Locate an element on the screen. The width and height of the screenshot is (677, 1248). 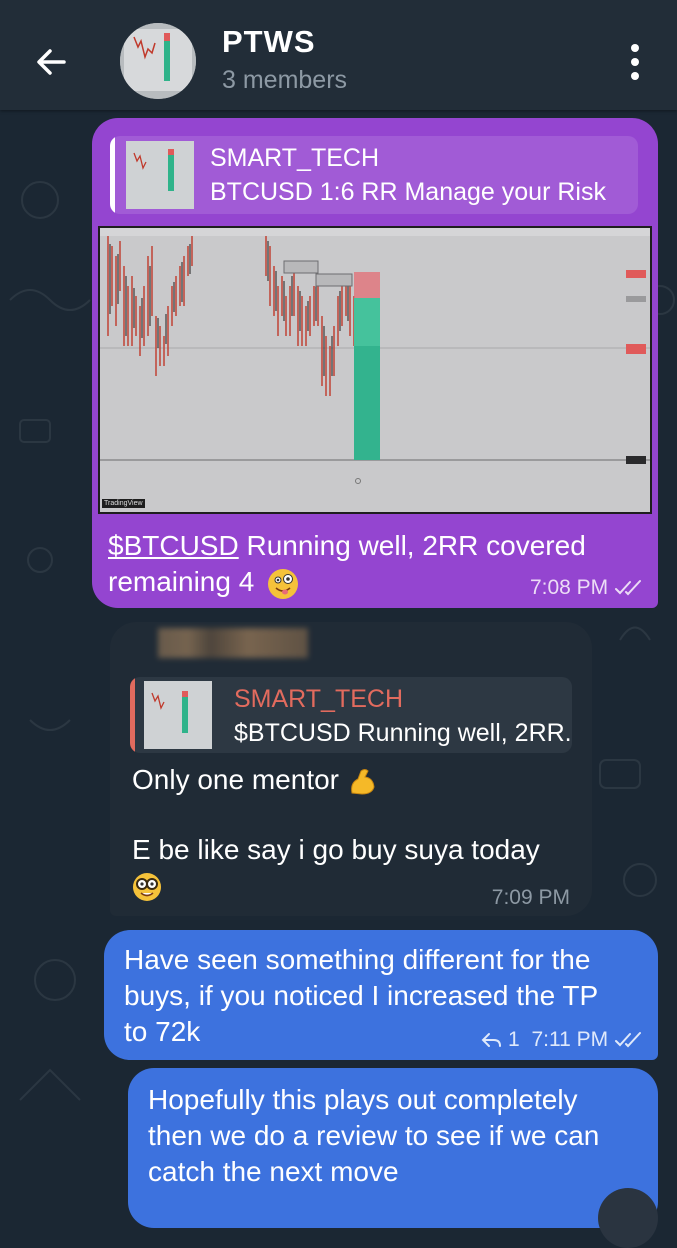
message-text-line1: Hopefully this plays out completely is located at coordinates (363, 1099).